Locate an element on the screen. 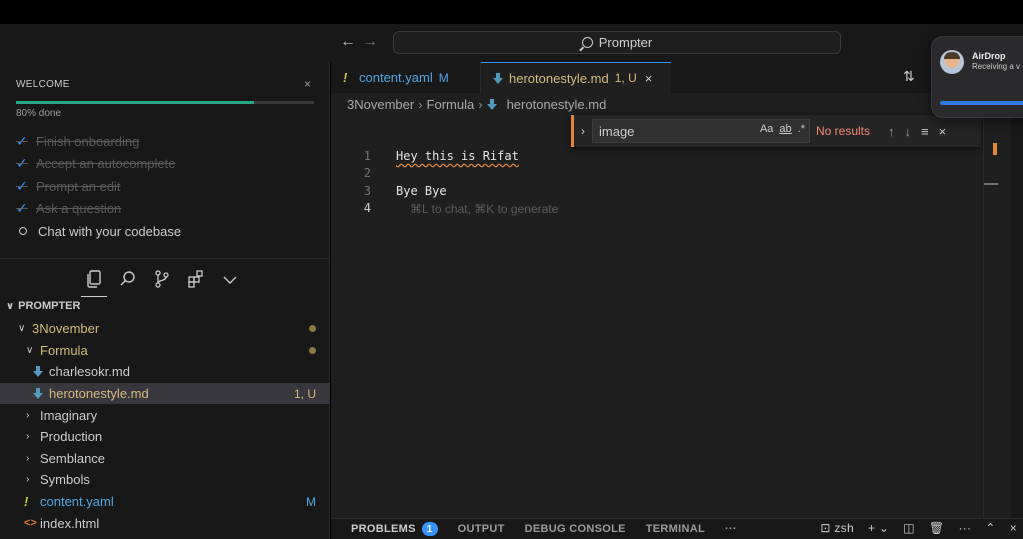  step-item: ✓ Ask a question is located at coordinates (98, 209).